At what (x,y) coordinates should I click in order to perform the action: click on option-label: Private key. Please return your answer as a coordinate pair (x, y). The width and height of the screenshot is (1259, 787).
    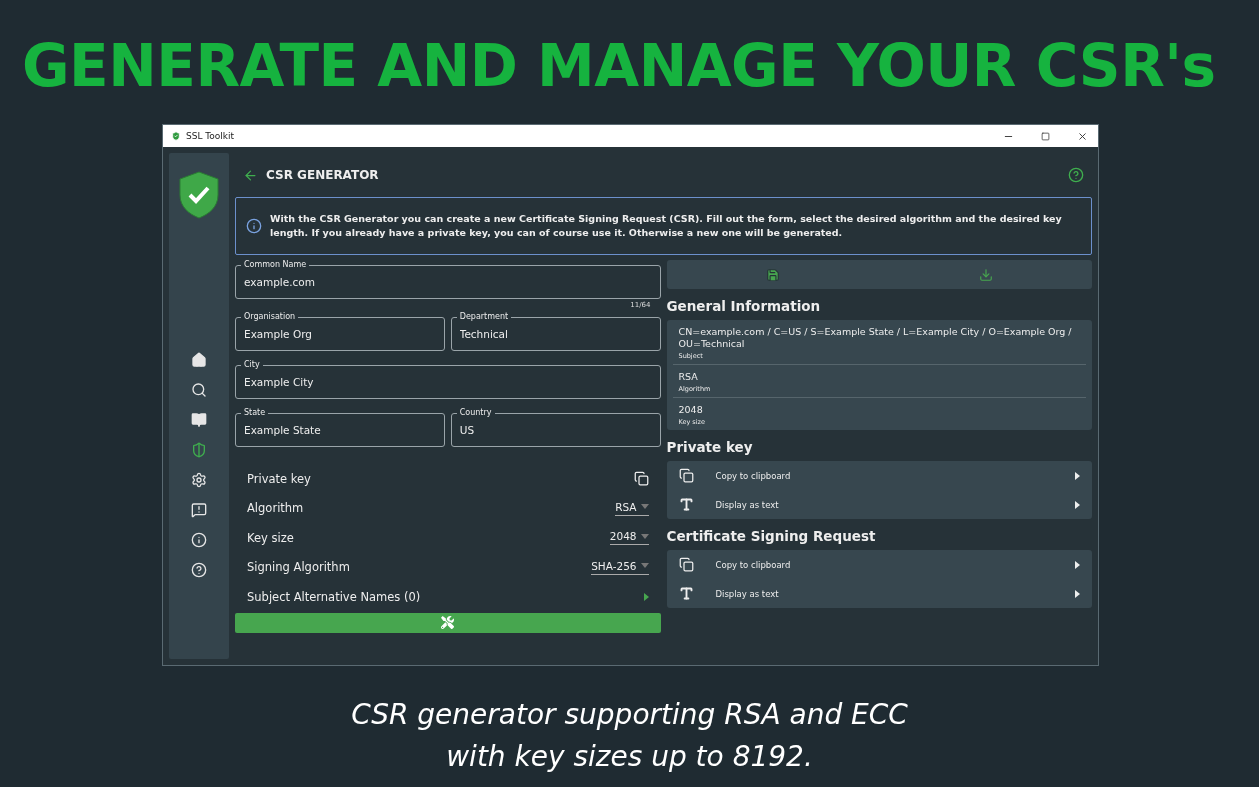
    Looking at the image, I should click on (279, 478).